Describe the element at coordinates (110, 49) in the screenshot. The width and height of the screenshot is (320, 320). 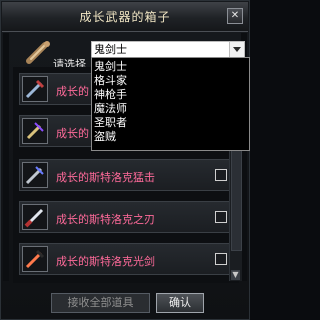
I see `job-select-value: 鬼剑士` at that location.